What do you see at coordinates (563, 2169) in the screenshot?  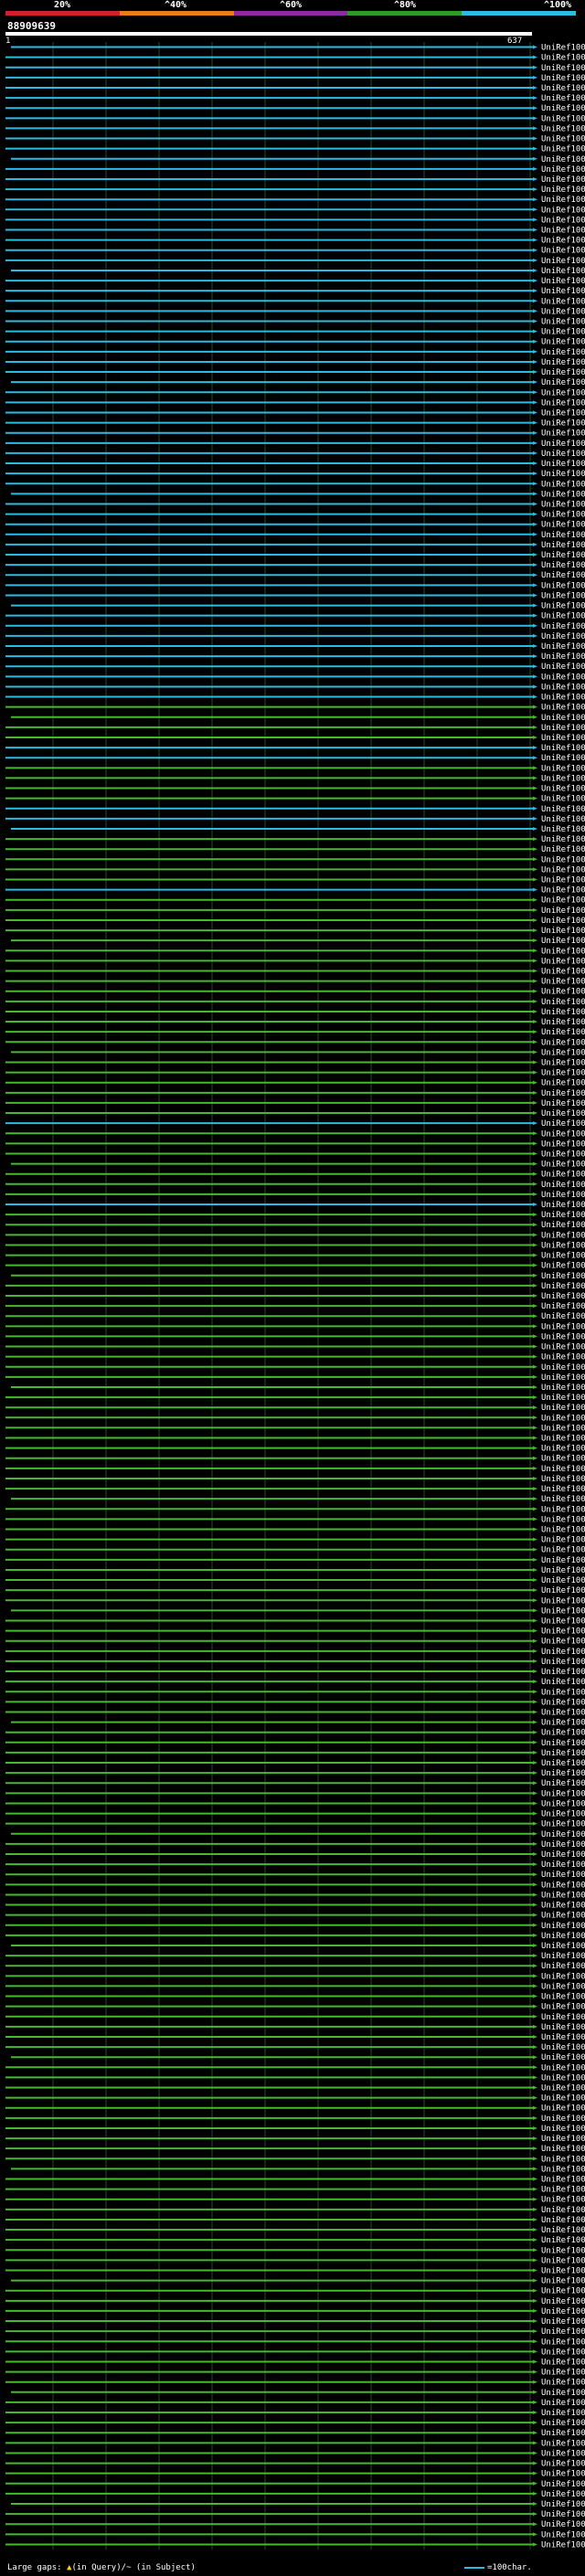 I see `hit-label: UniRef100_A6V9T7` at bounding box center [563, 2169].